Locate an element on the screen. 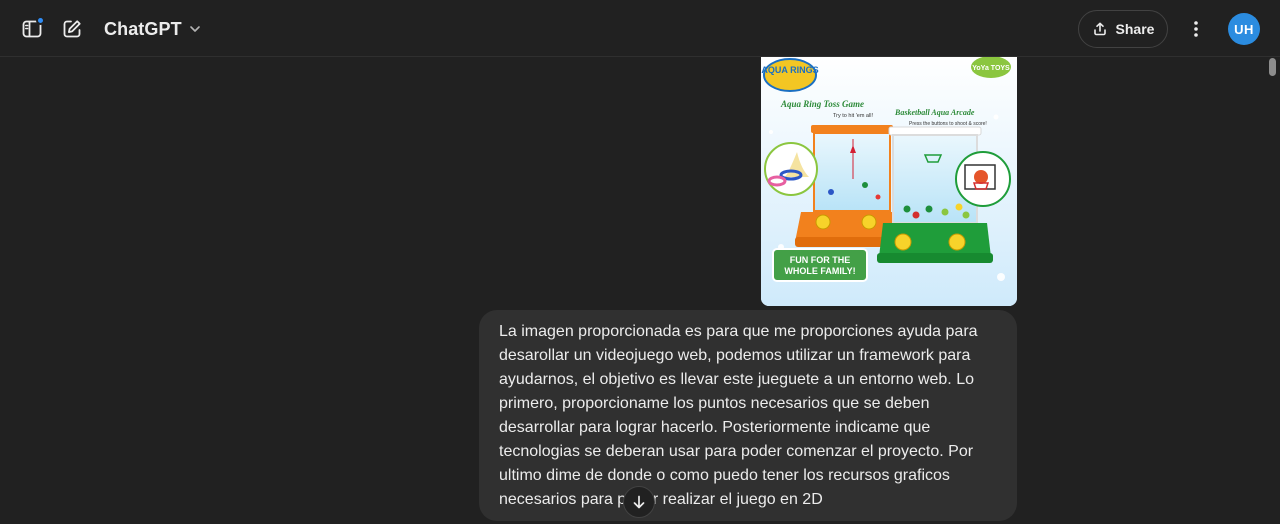  sidebar-toggle-button is located at coordinates (32, 29).